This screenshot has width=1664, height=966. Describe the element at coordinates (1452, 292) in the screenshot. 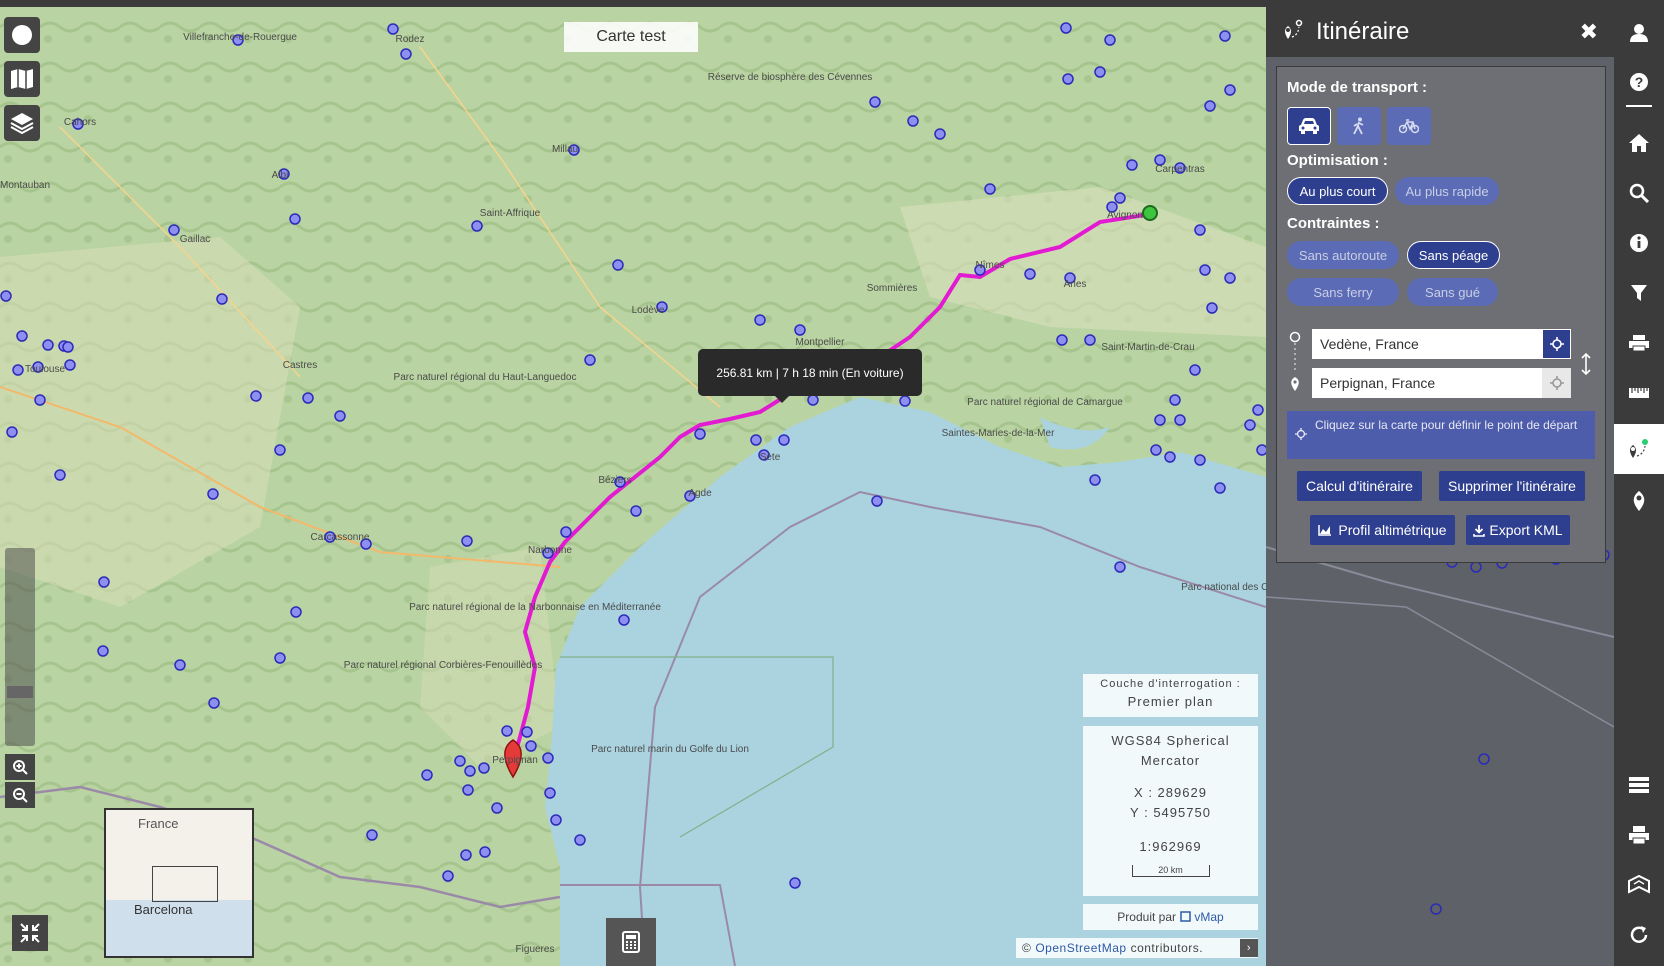

I see `constraint-no-ford-button: Sans gué` at that location.